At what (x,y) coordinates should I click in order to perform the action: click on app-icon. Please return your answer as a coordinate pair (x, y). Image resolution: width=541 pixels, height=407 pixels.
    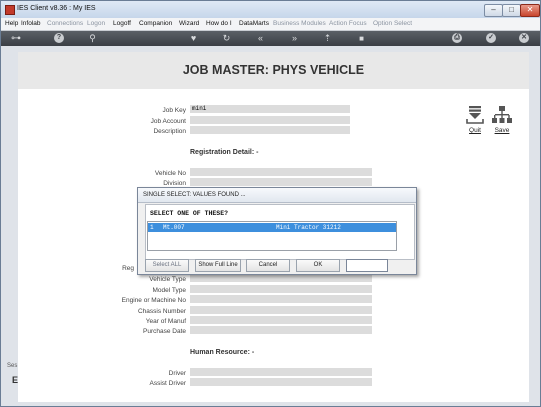
    Looking at the image, I should click on (10, 10).